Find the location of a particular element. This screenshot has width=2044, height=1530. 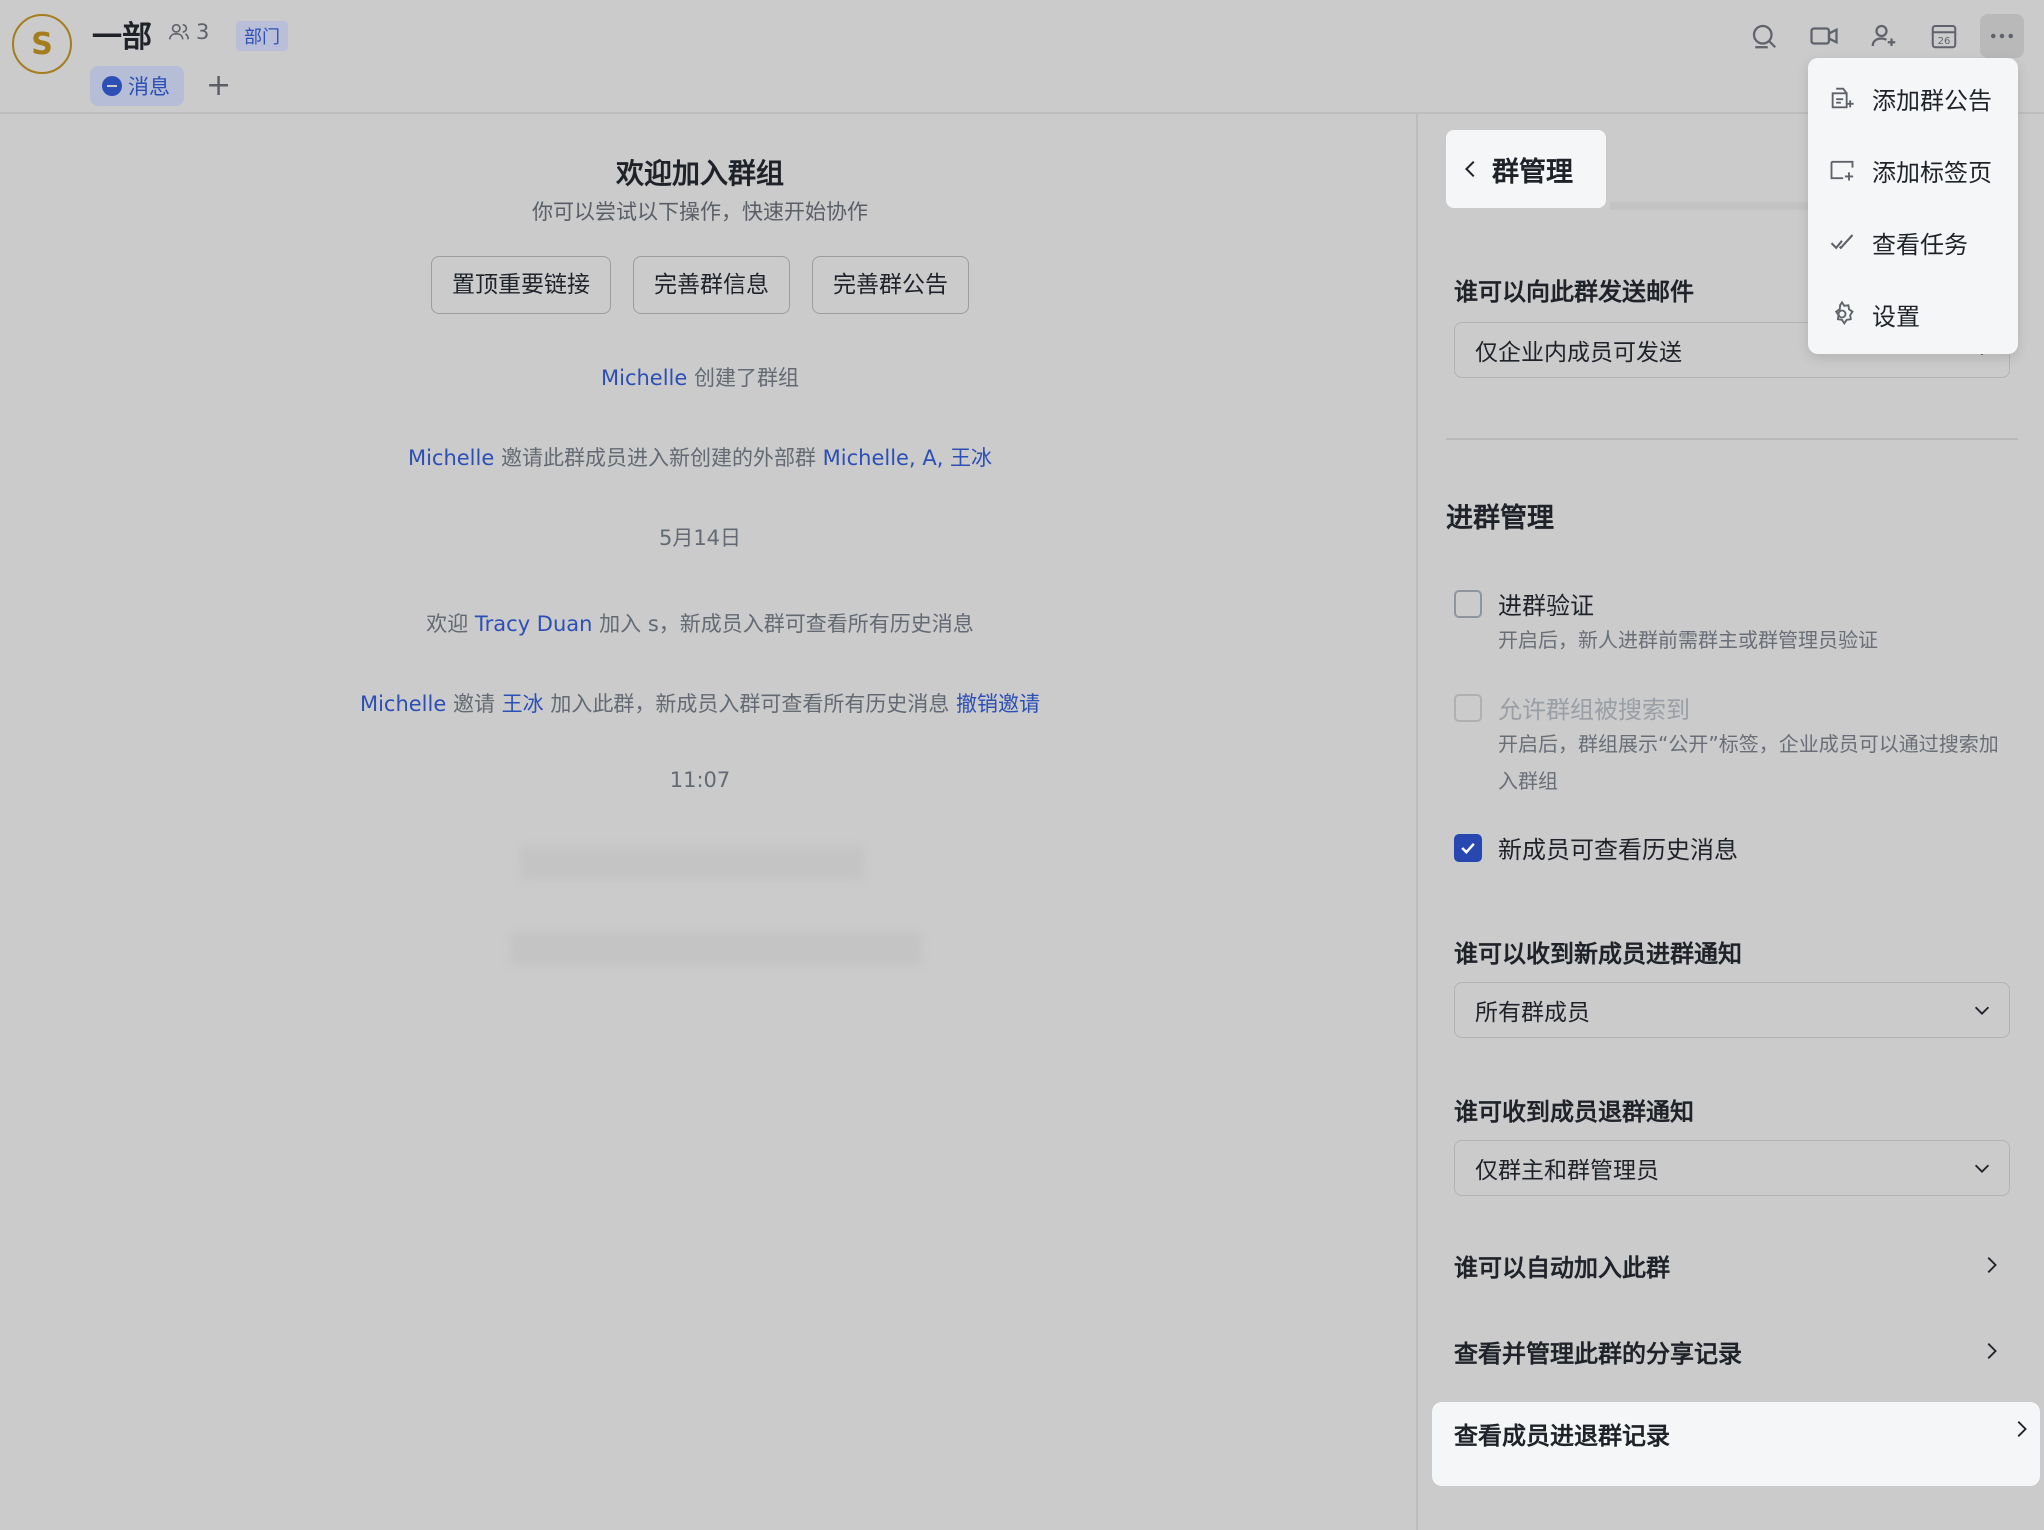

panel-title: 群管理 is located at coordinates (1532, 172).